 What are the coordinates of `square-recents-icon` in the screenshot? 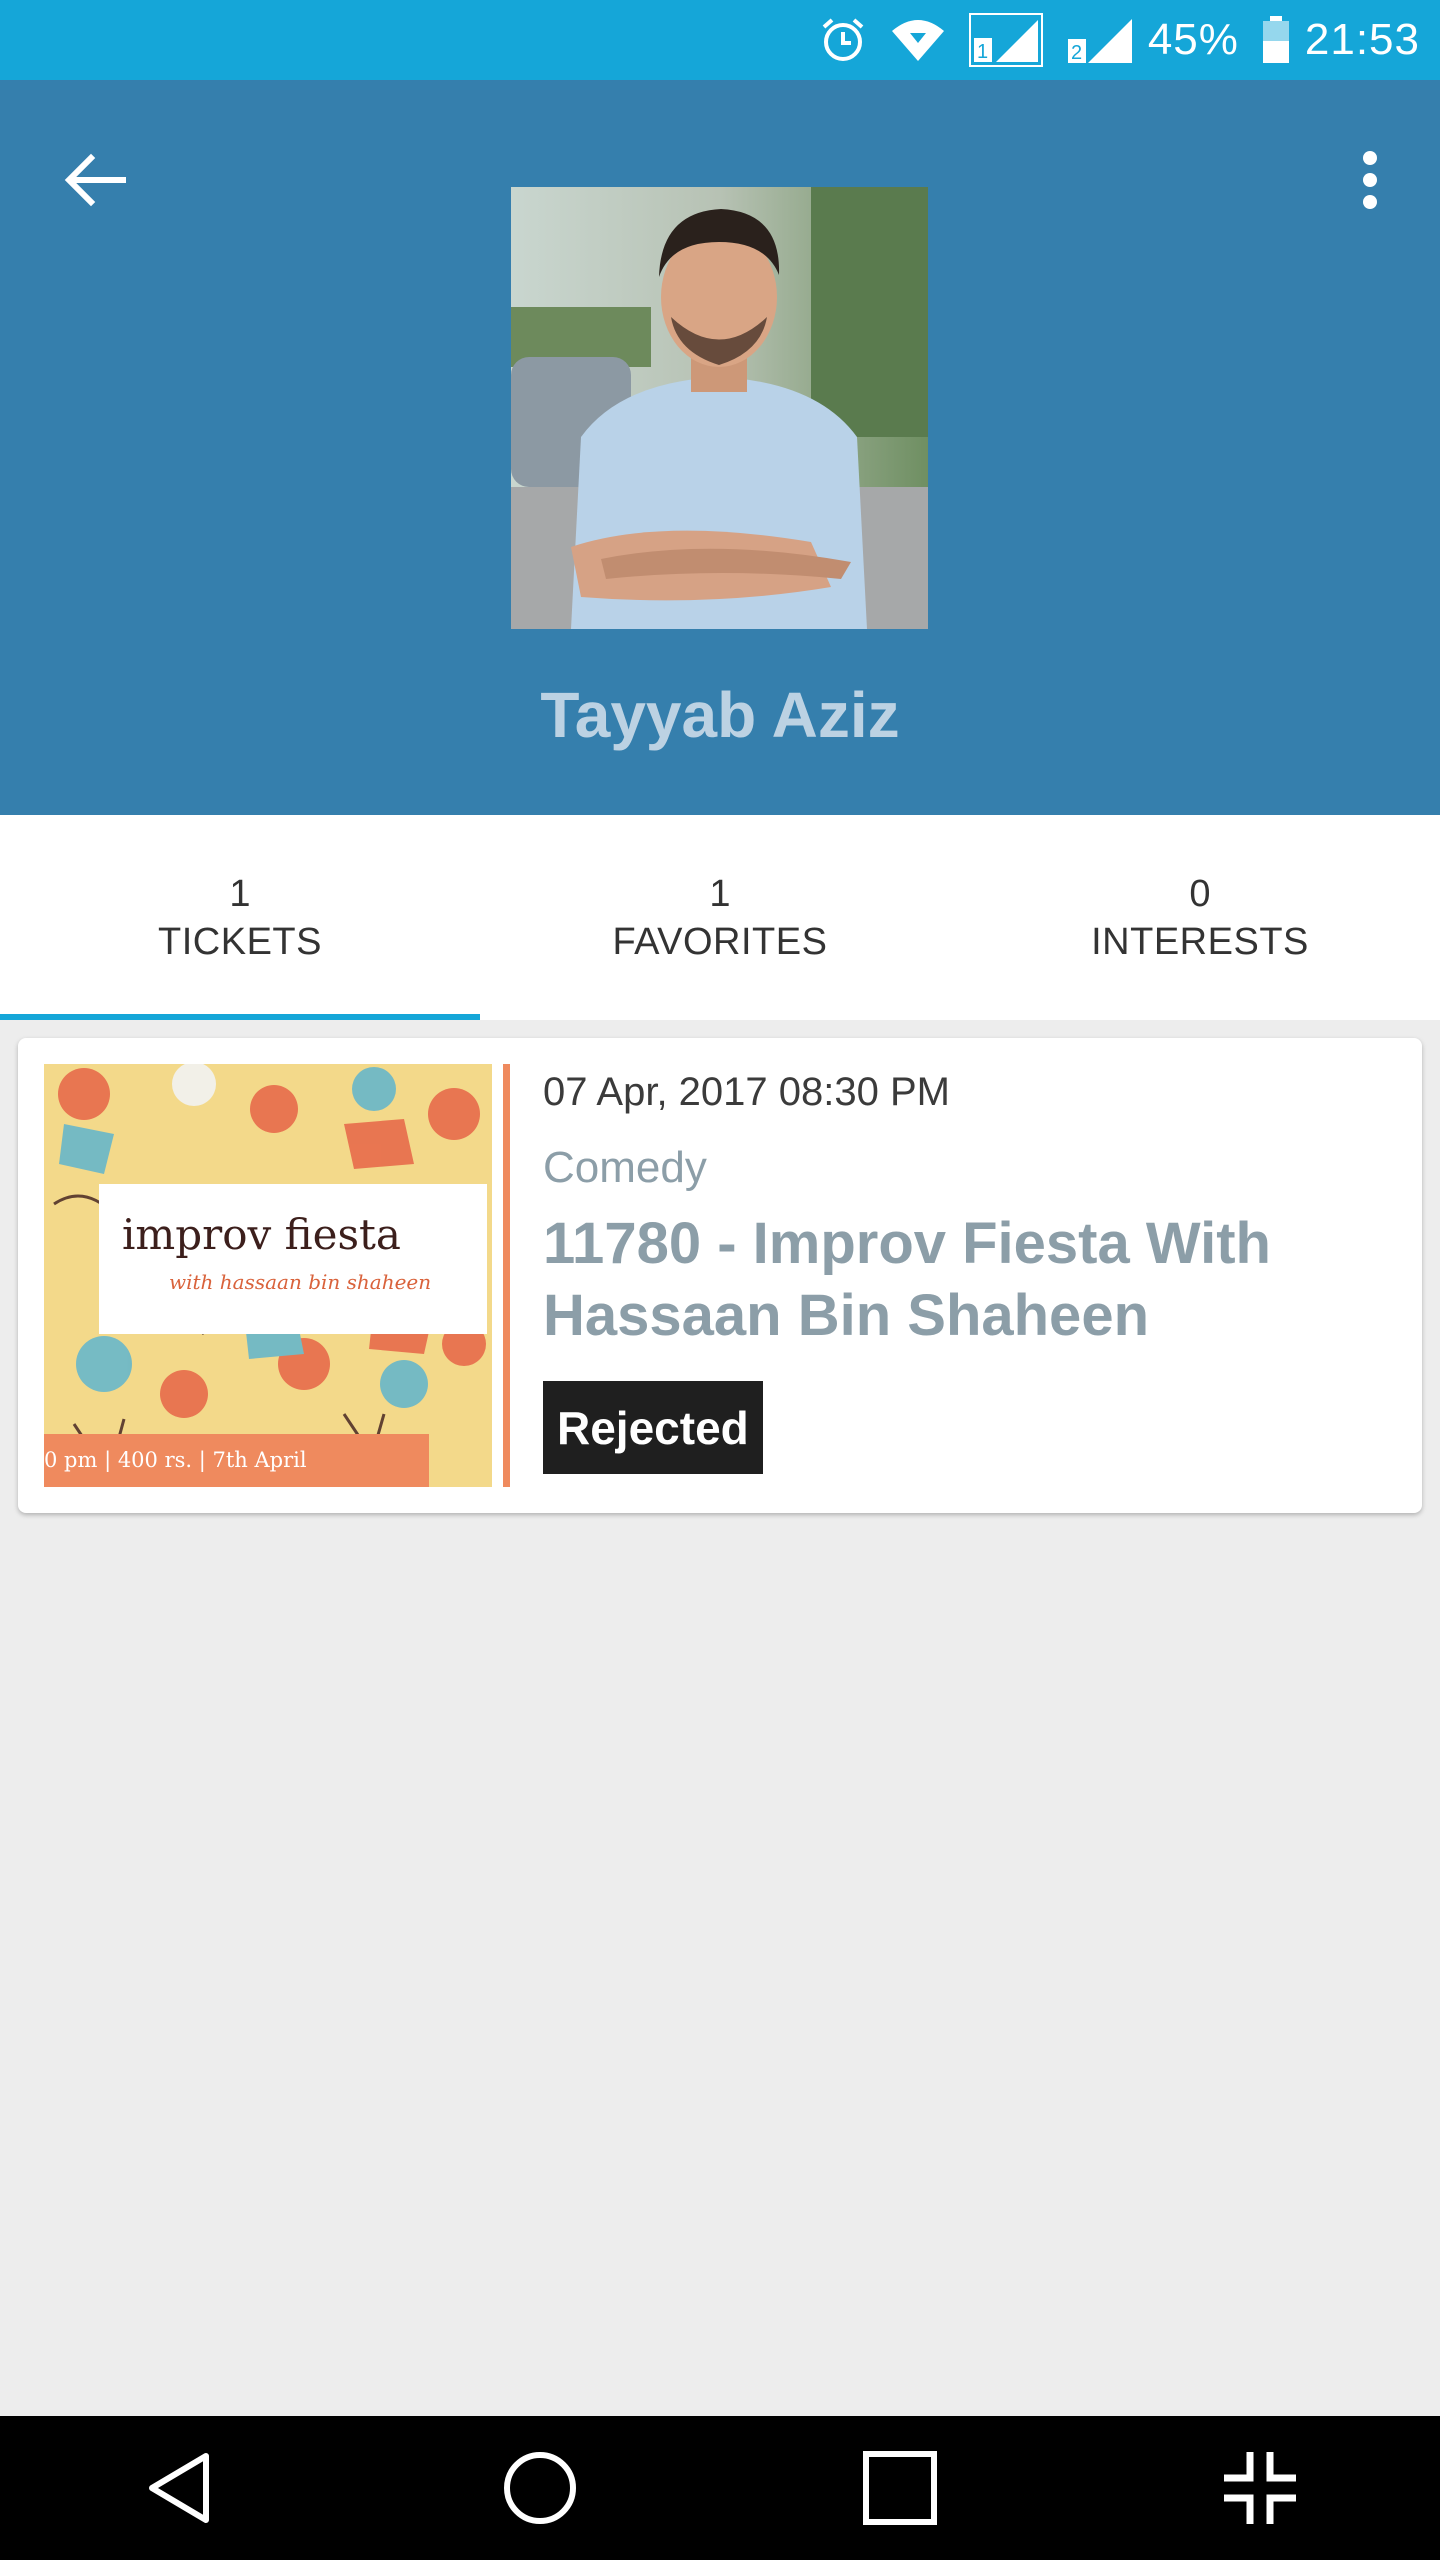 It's located at (900, 2488).